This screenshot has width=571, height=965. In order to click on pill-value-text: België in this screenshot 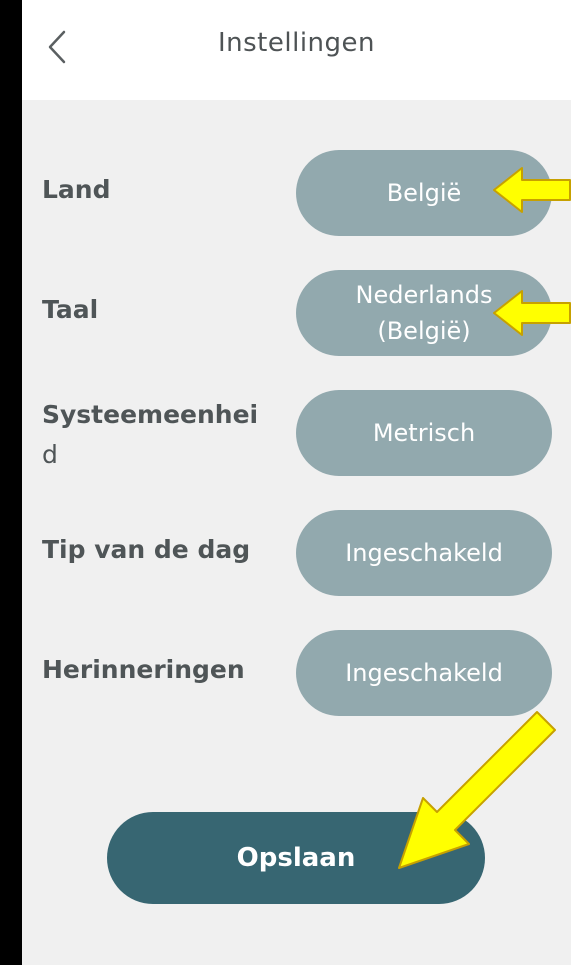, I will do `click(424, 193)`.